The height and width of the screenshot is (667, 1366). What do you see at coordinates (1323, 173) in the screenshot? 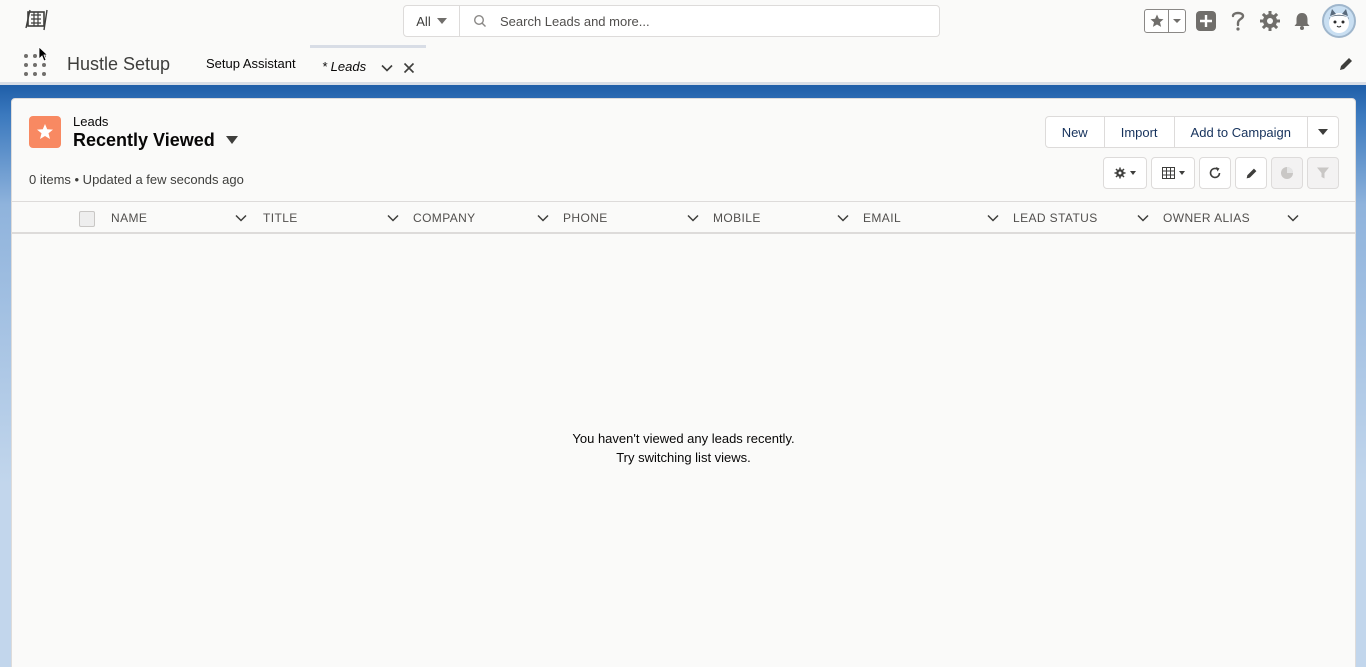
I see `filter-button` at bounding box center [1323, 173].